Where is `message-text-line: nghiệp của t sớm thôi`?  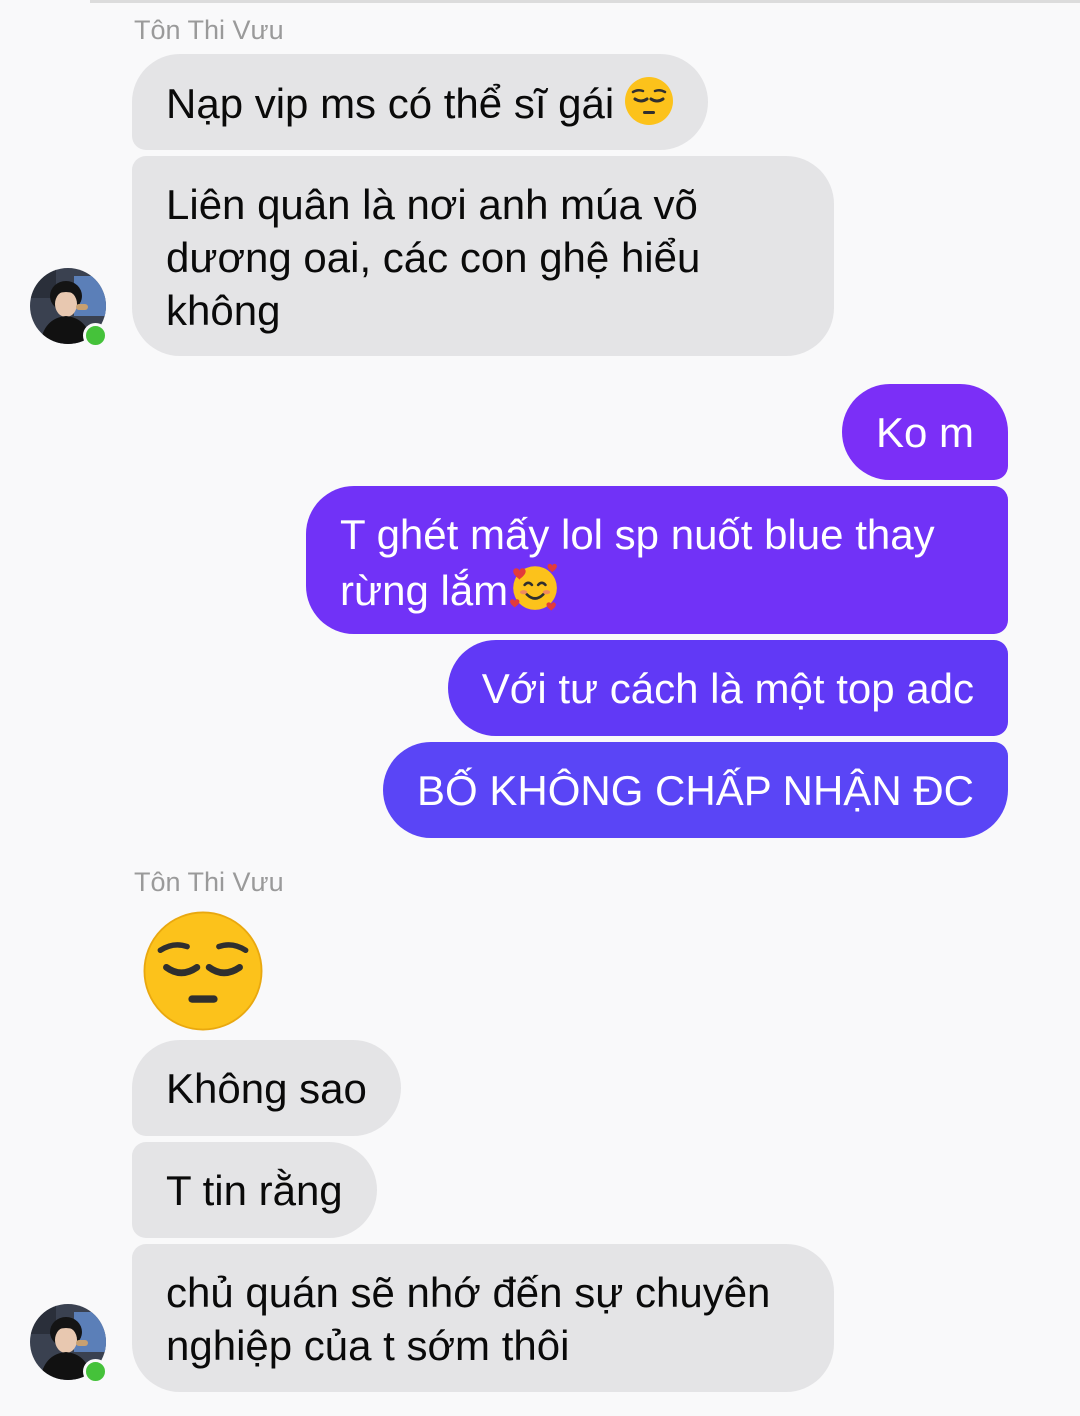
message-text-line: nghiệp của t sớm thôi is located at coordinates (368, 1345).